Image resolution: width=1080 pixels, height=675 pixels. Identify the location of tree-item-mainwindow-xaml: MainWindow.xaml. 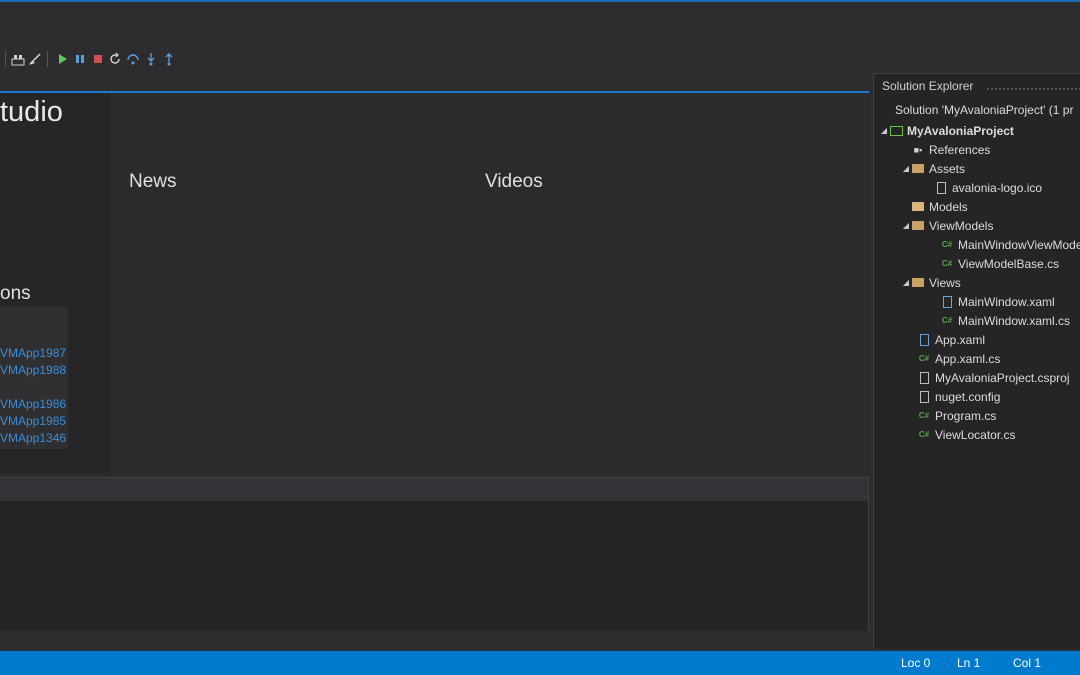
(997, 301).